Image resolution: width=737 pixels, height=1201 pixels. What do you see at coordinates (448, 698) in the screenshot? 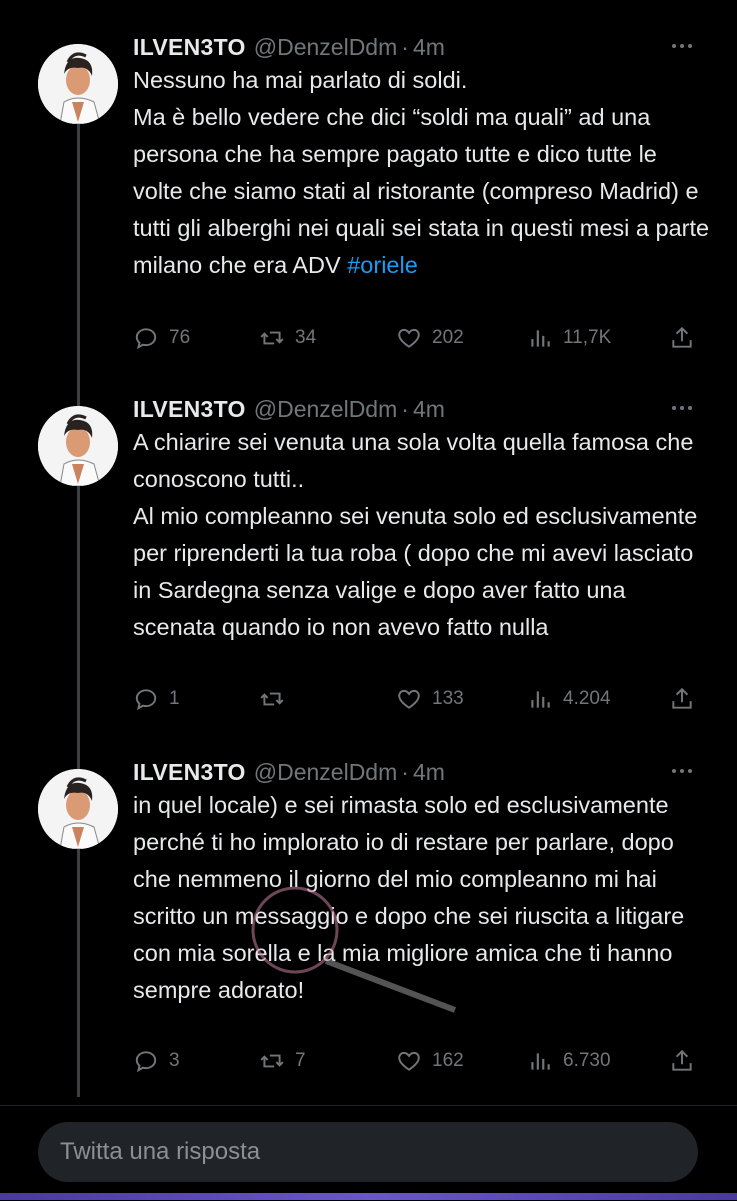
I see `like-count: 133` at bounding box center [448, 698].